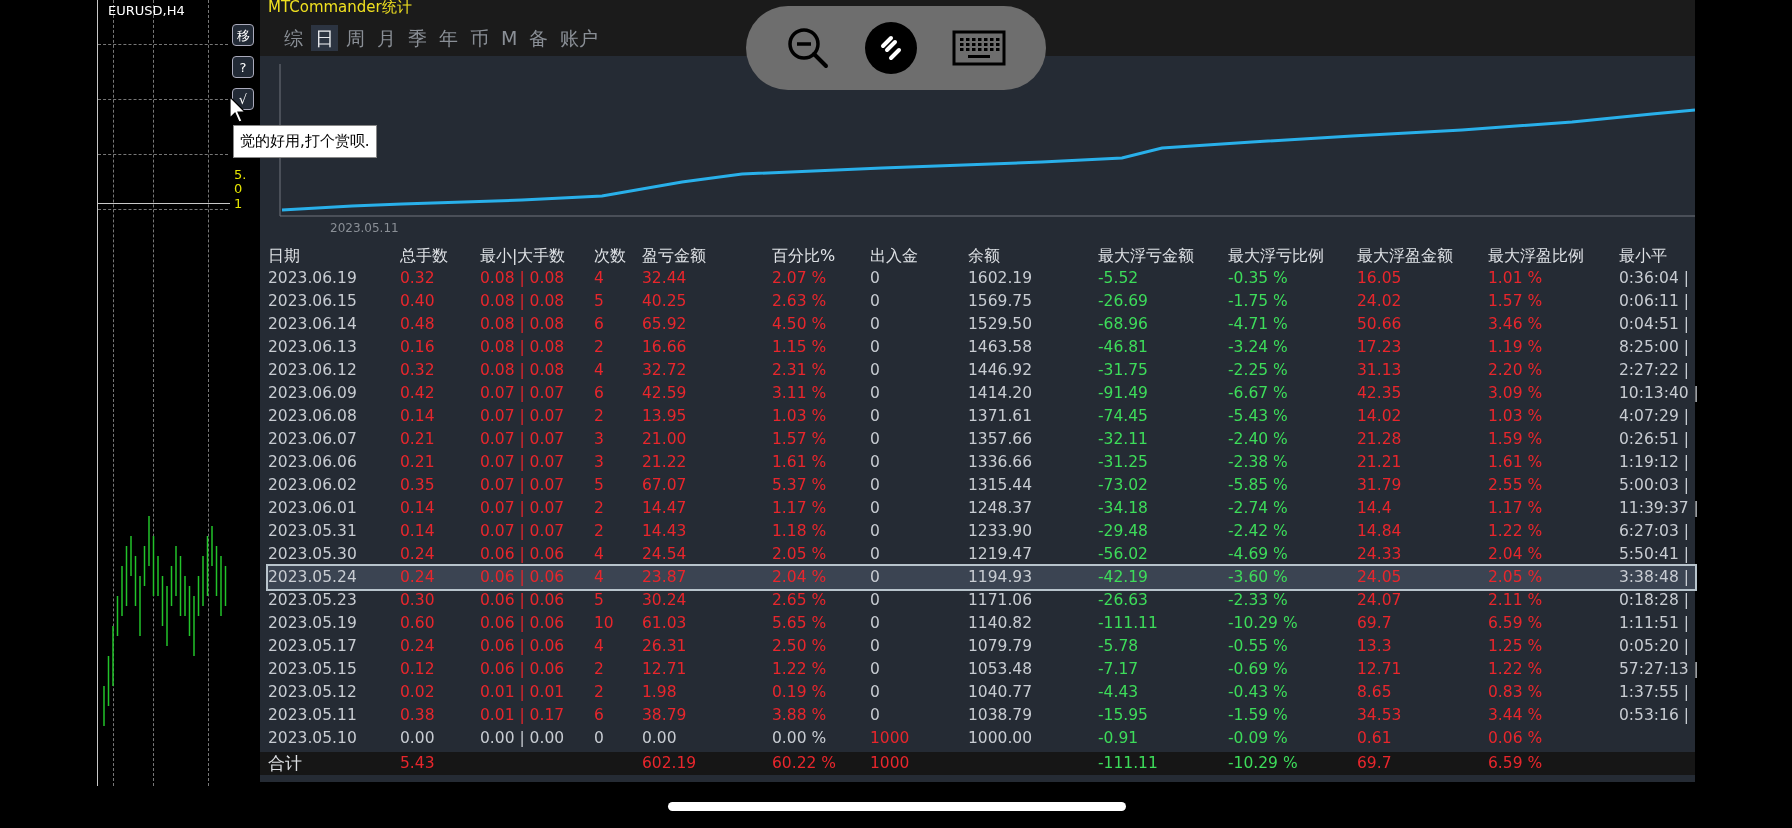 This screenshot has width=1792, height=828. What do you see at coordinates (981, 439) in the screenshot?
I see `table-row: 2023.06.07 0.21 0.07 | 0.07 3 21.00 1.57 % 0 1357.66 -32.11 -2.40 % 21.28 1.59 % 0:26:51 |` at bounding box center [981, 439].